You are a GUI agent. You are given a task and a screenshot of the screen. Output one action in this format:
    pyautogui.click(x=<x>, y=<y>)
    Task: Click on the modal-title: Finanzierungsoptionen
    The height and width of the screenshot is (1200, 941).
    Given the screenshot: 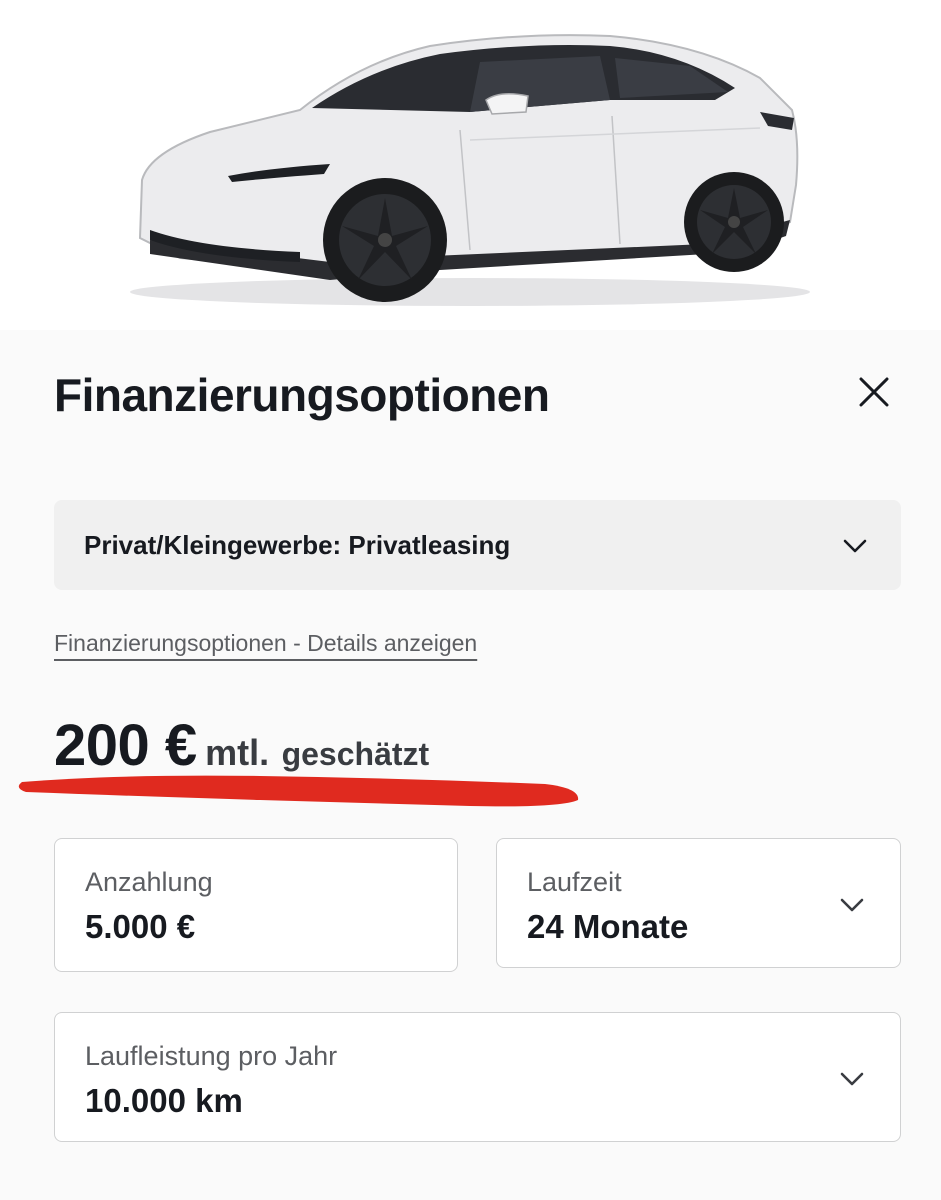 What is the action you would take?
    pyautogui.click(x=302, y=395)
    